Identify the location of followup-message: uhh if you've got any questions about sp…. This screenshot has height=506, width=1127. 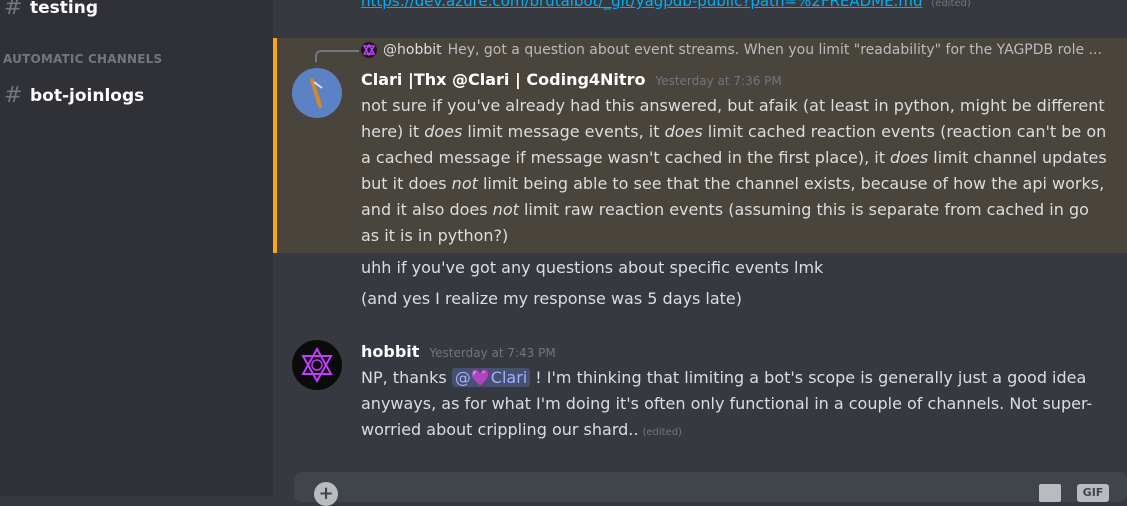
(592, 267).